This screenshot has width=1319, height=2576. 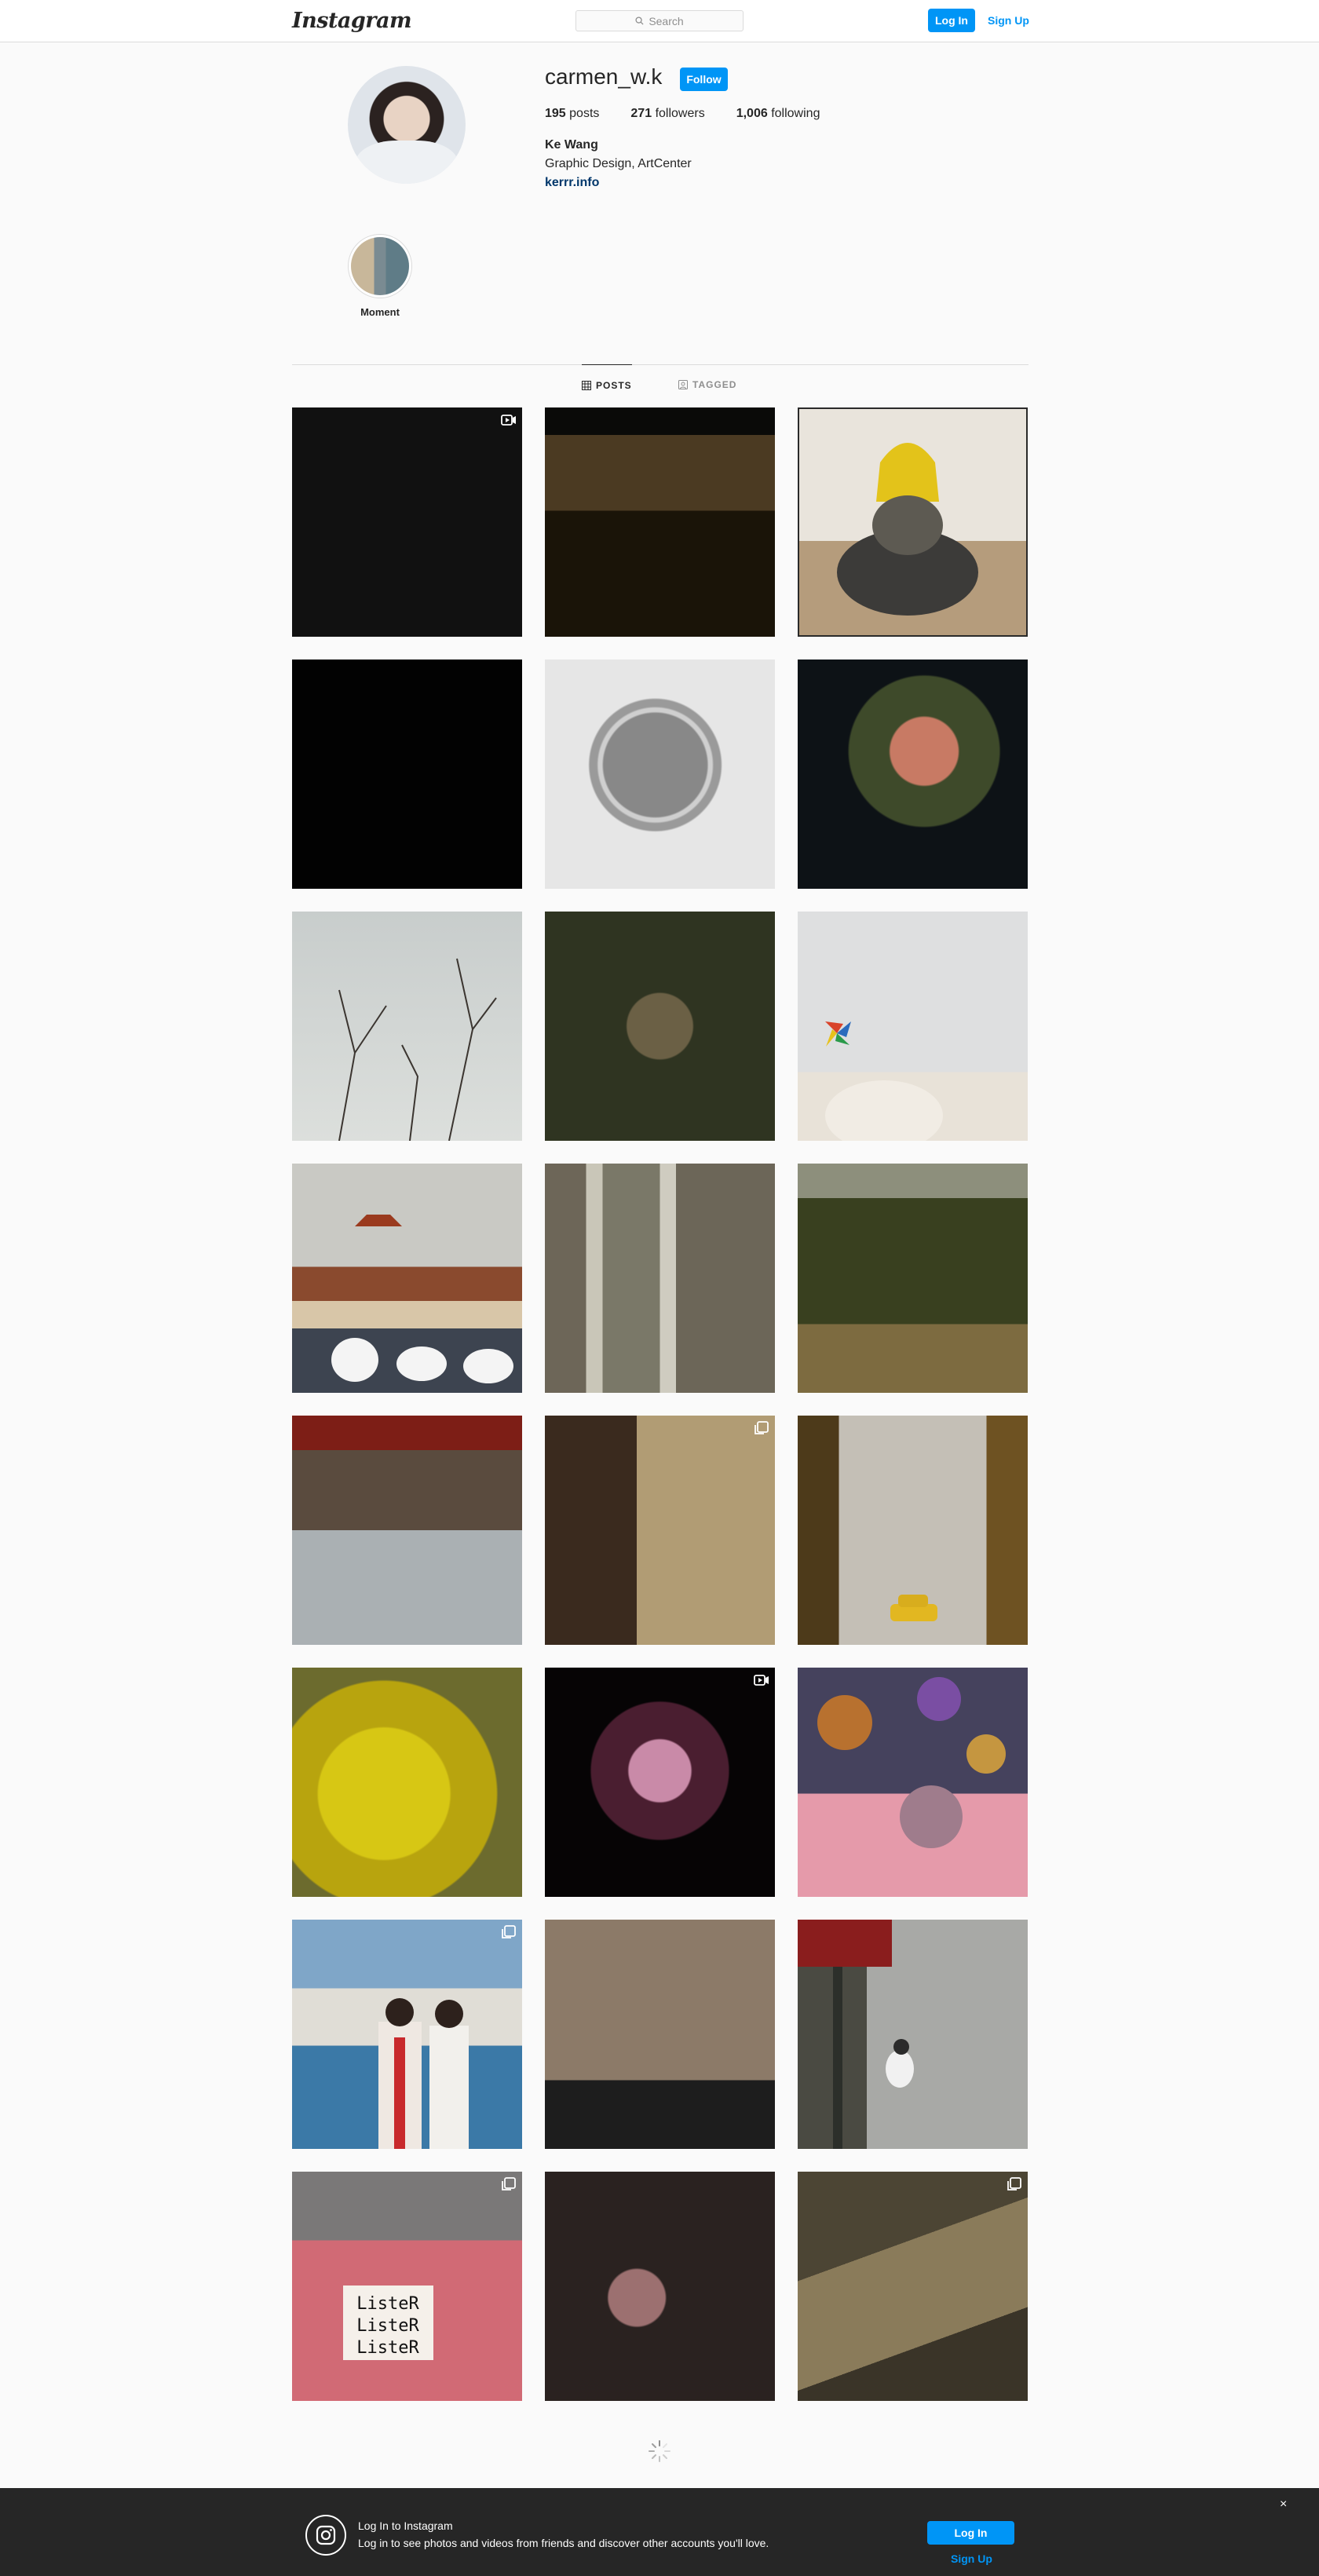 I want to click on search-placeholder: Search, so click(x=666, y=20).